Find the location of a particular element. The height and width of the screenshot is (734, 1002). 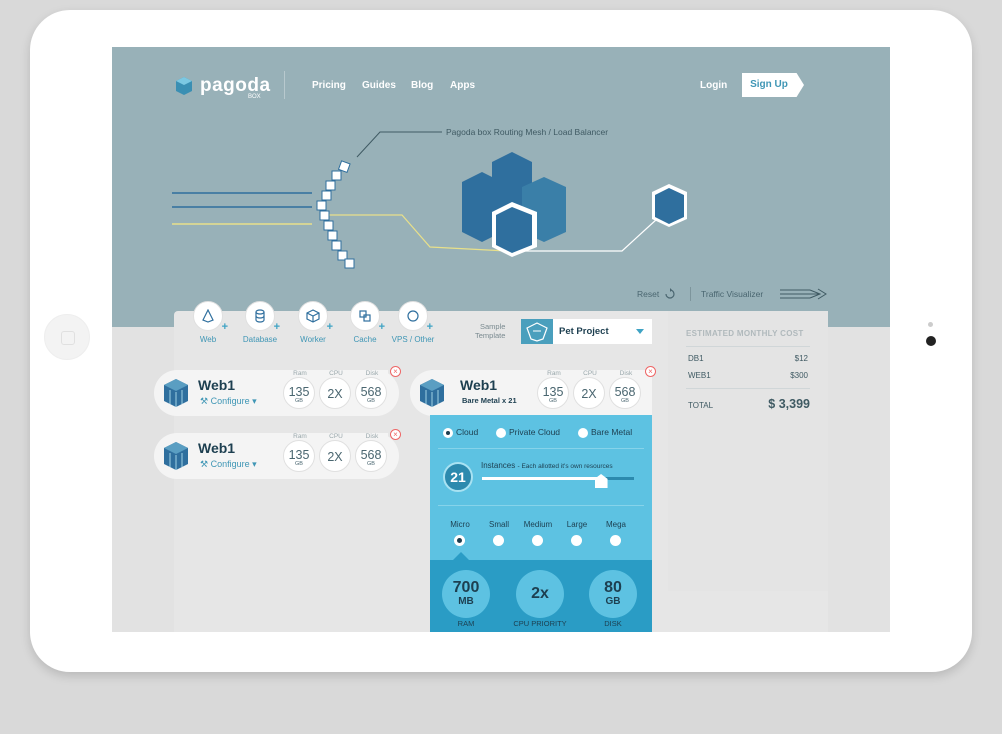

estimate-row-value: $12 is located at coordinates (801, 358).